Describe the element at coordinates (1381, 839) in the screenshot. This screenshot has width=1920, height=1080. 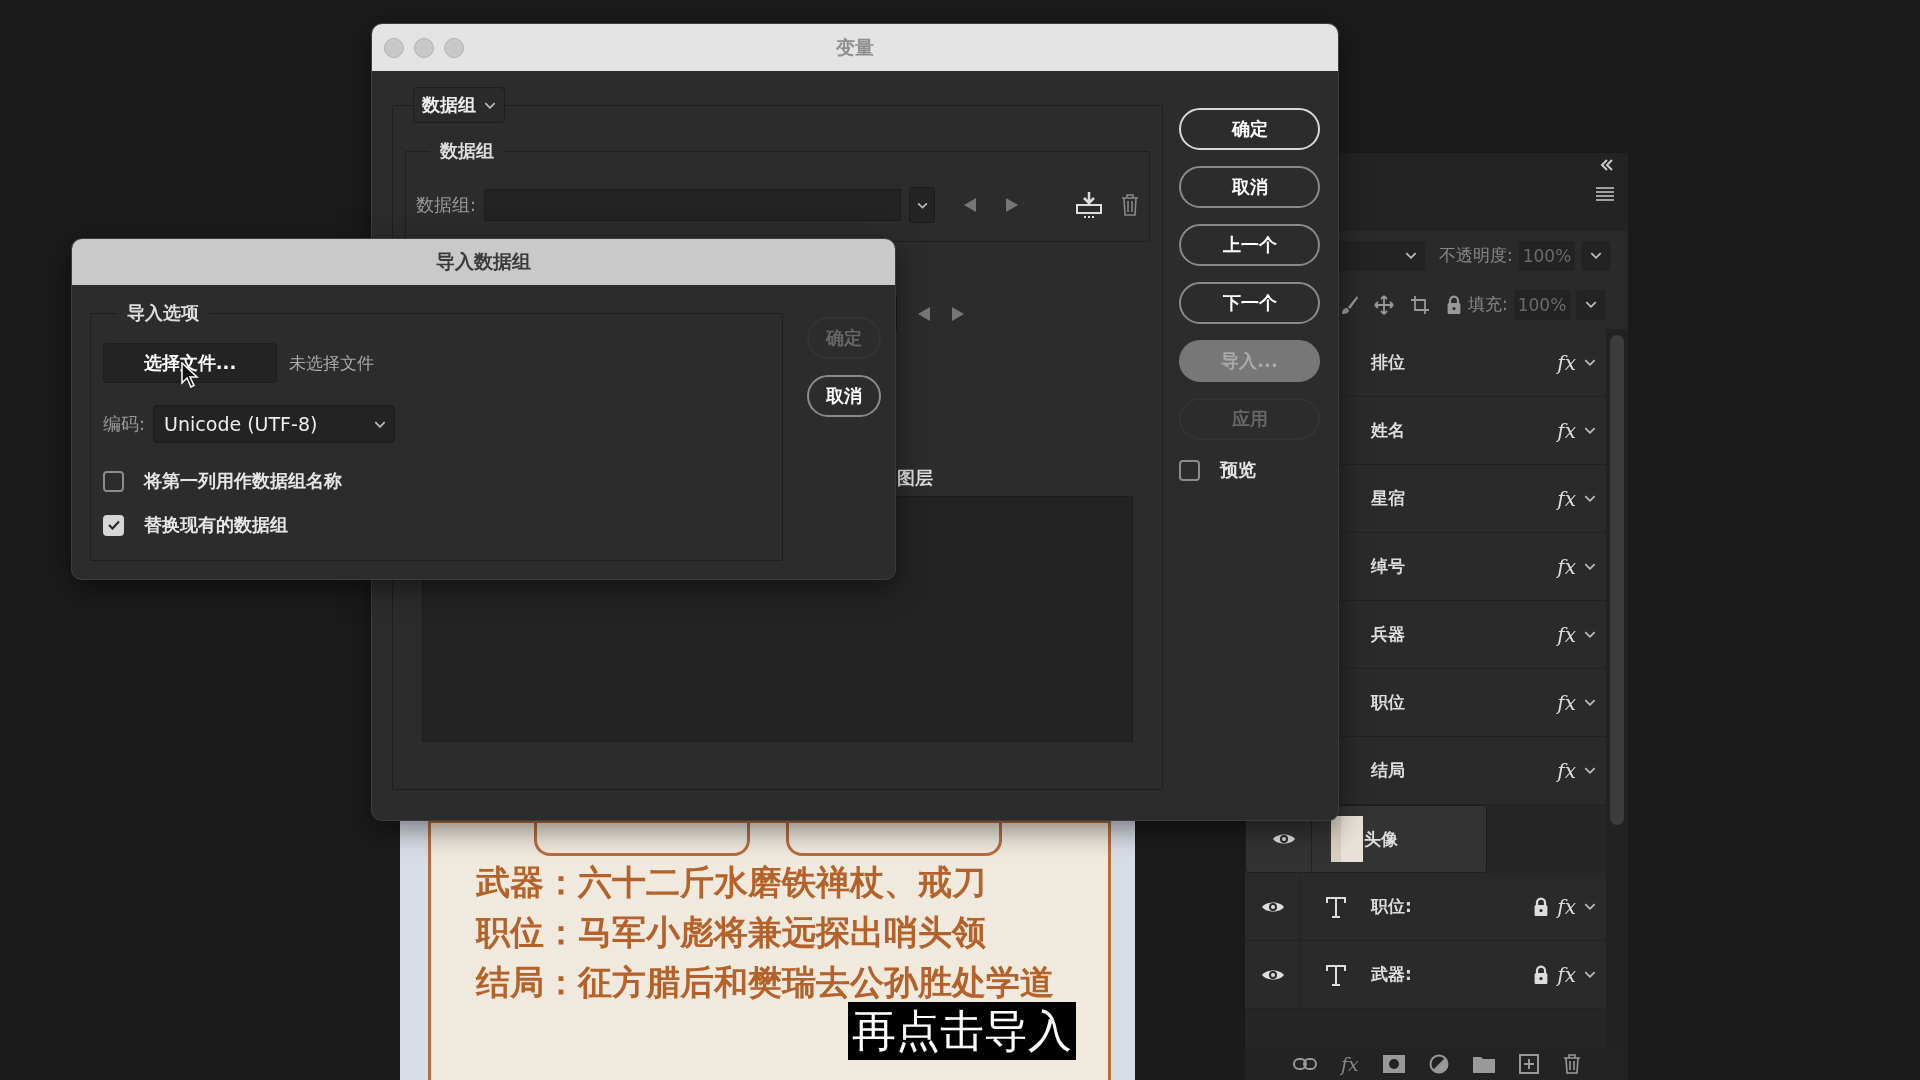
I see `layer-name: 头像` at that location.